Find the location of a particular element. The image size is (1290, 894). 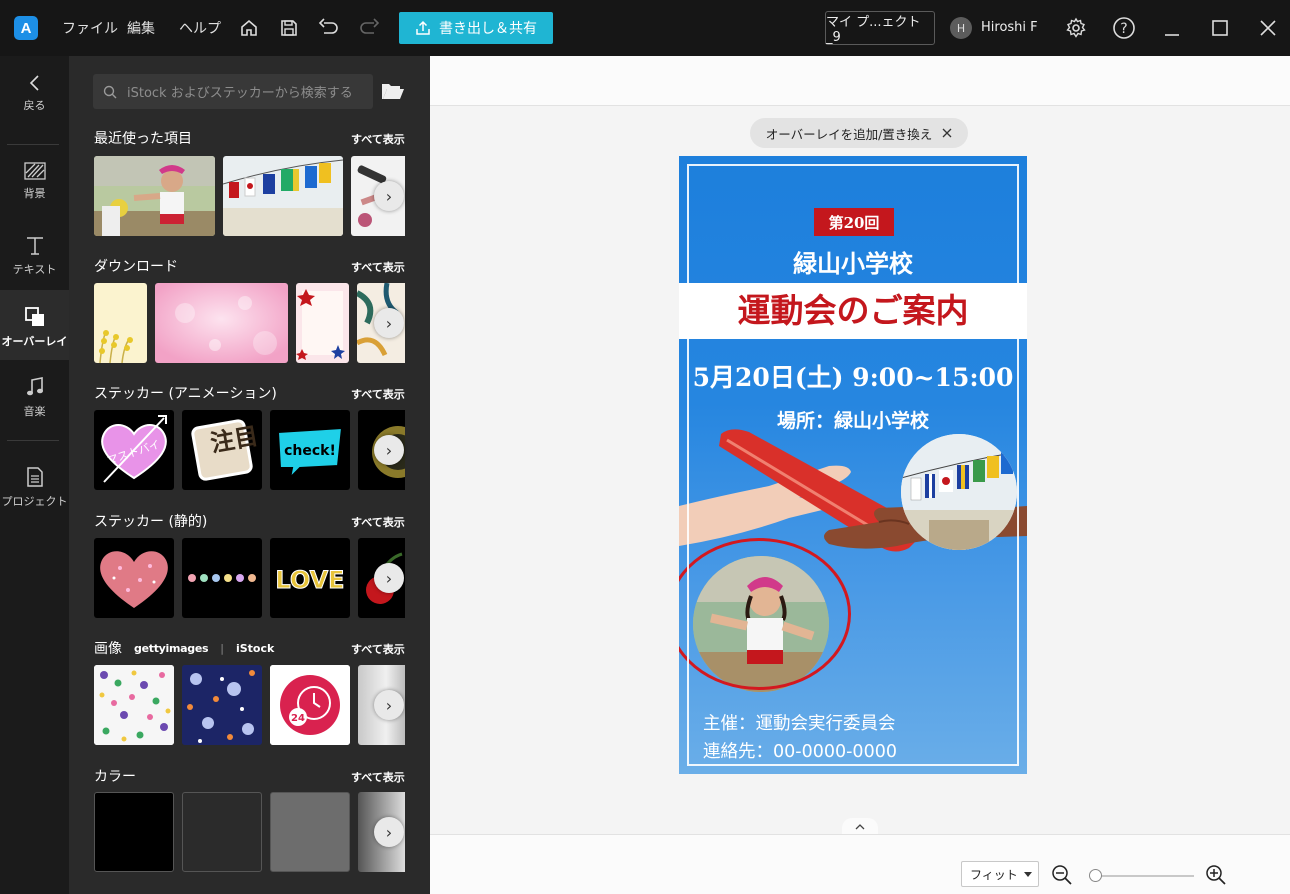

maximize-icon is located at coordinates (1220, 28).